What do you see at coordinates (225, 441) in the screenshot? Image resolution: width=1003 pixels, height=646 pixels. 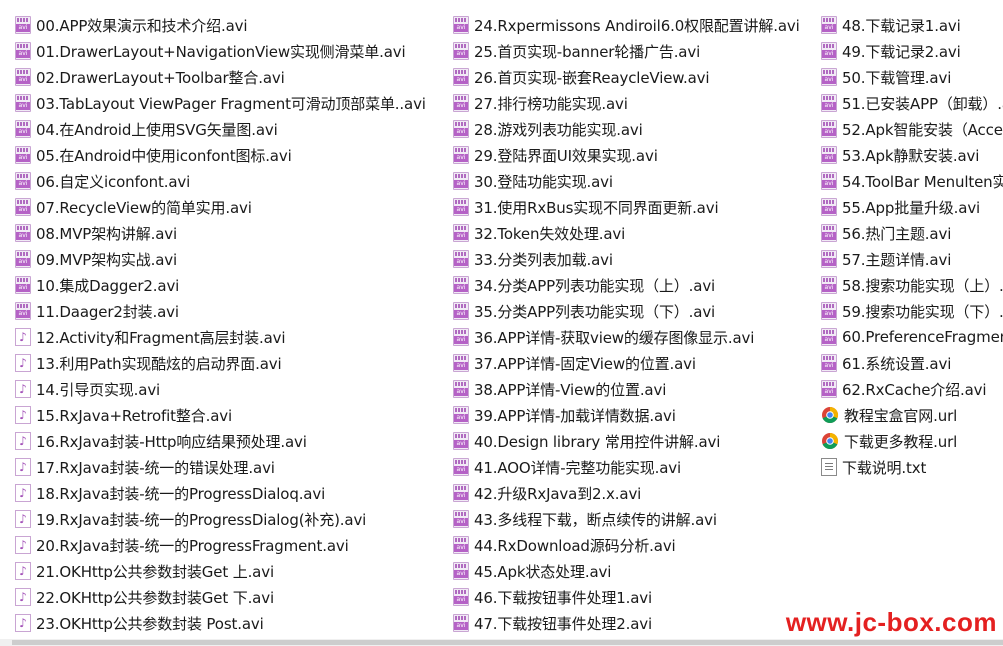 I see `file-item: 16.RxJava封装-Http响应结果预处理.avi` at bounding box center [225, 441].